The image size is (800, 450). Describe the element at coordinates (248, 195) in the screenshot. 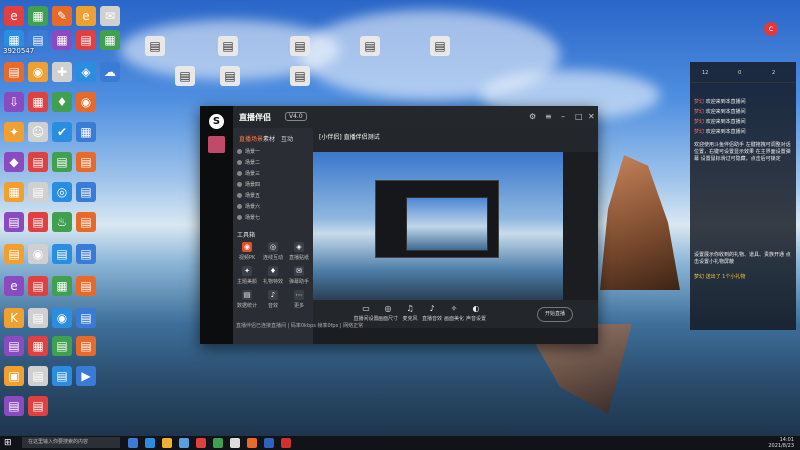

I see `scene-item: 场景五` at that location.